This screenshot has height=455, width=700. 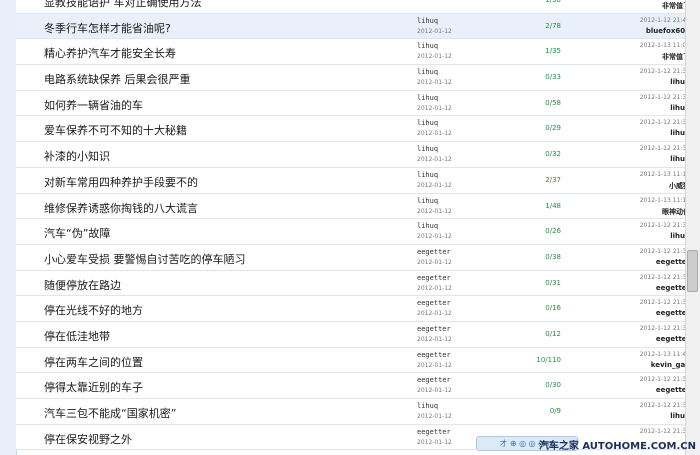 I want to click on topic-title-link: 停在保安视野之外, so click(x=88, y=439).